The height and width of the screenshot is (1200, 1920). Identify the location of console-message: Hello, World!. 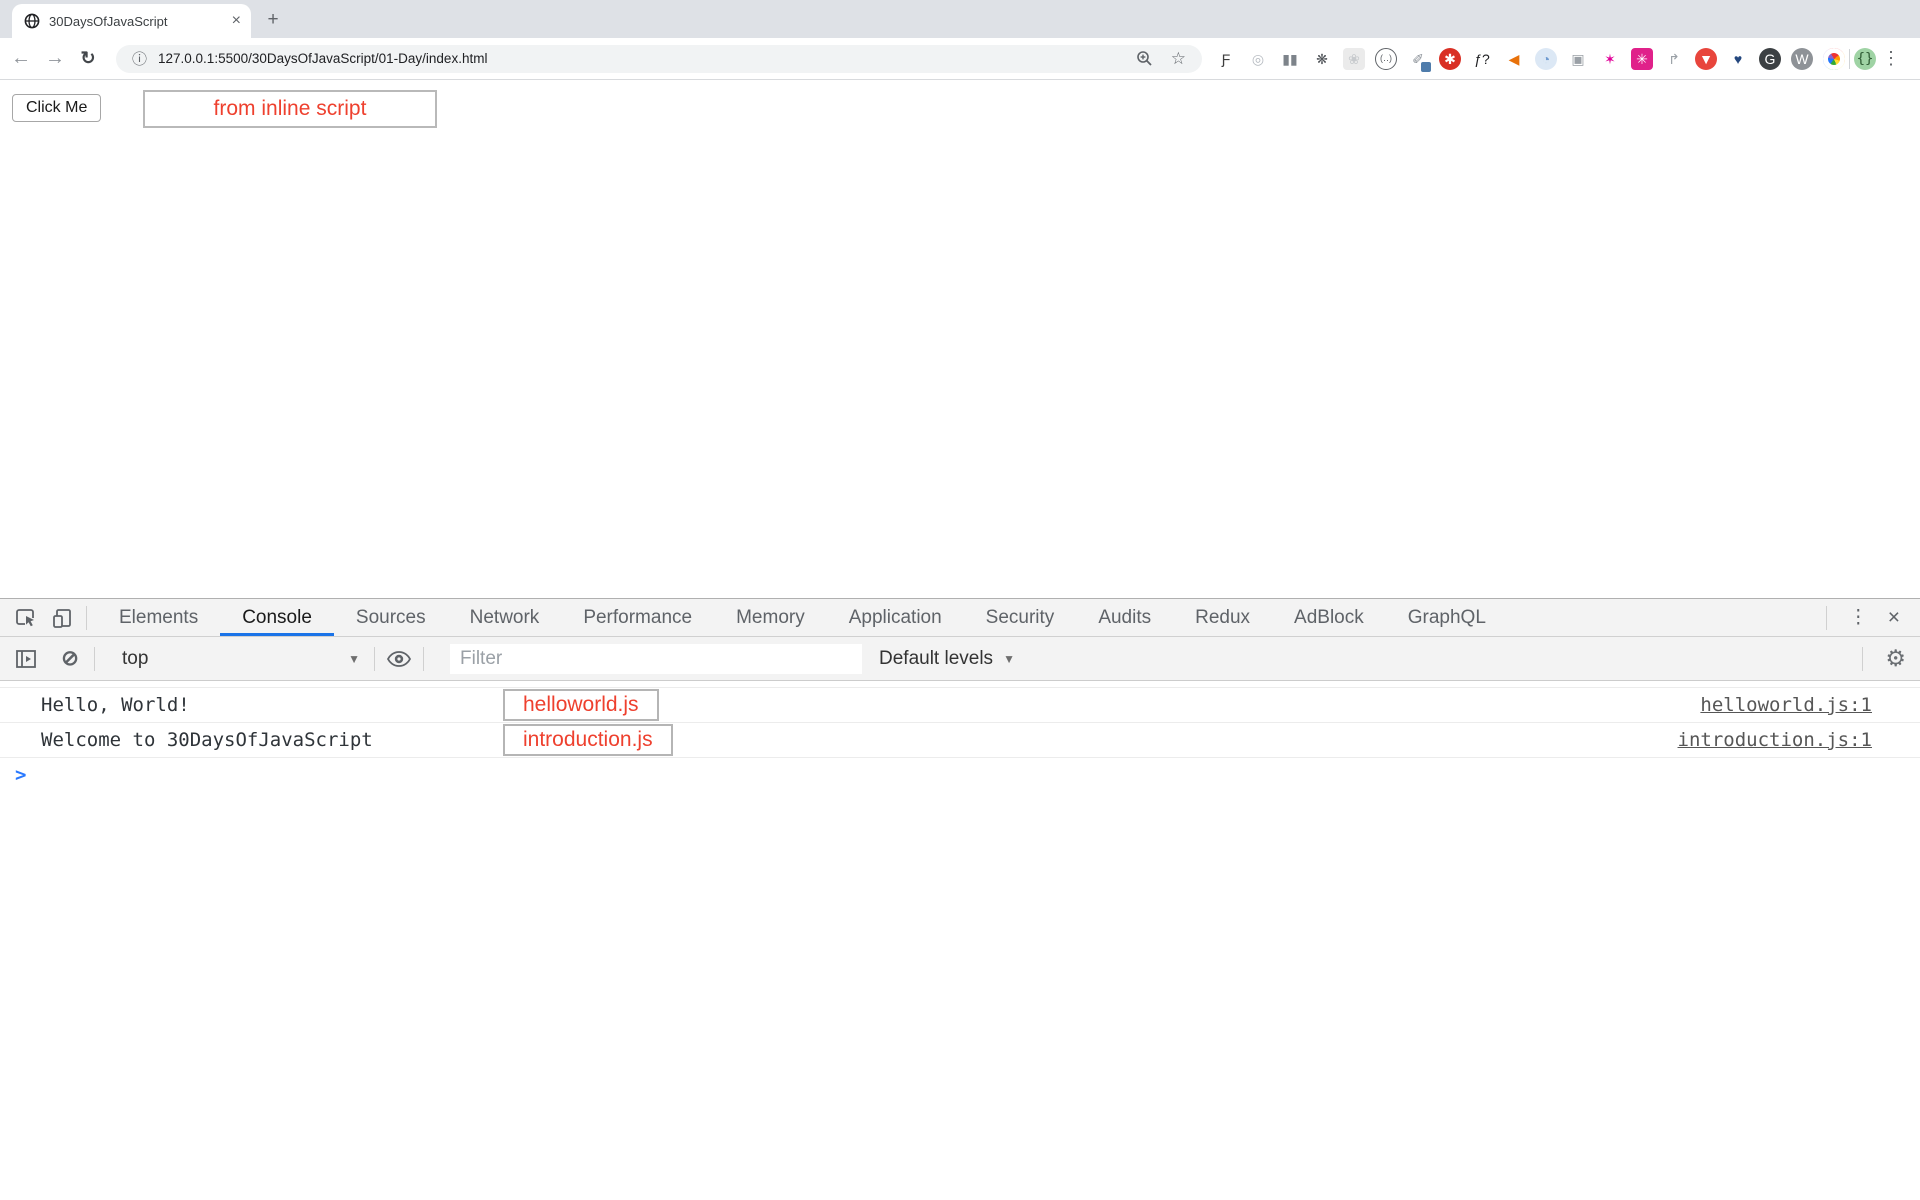
(115, 705).